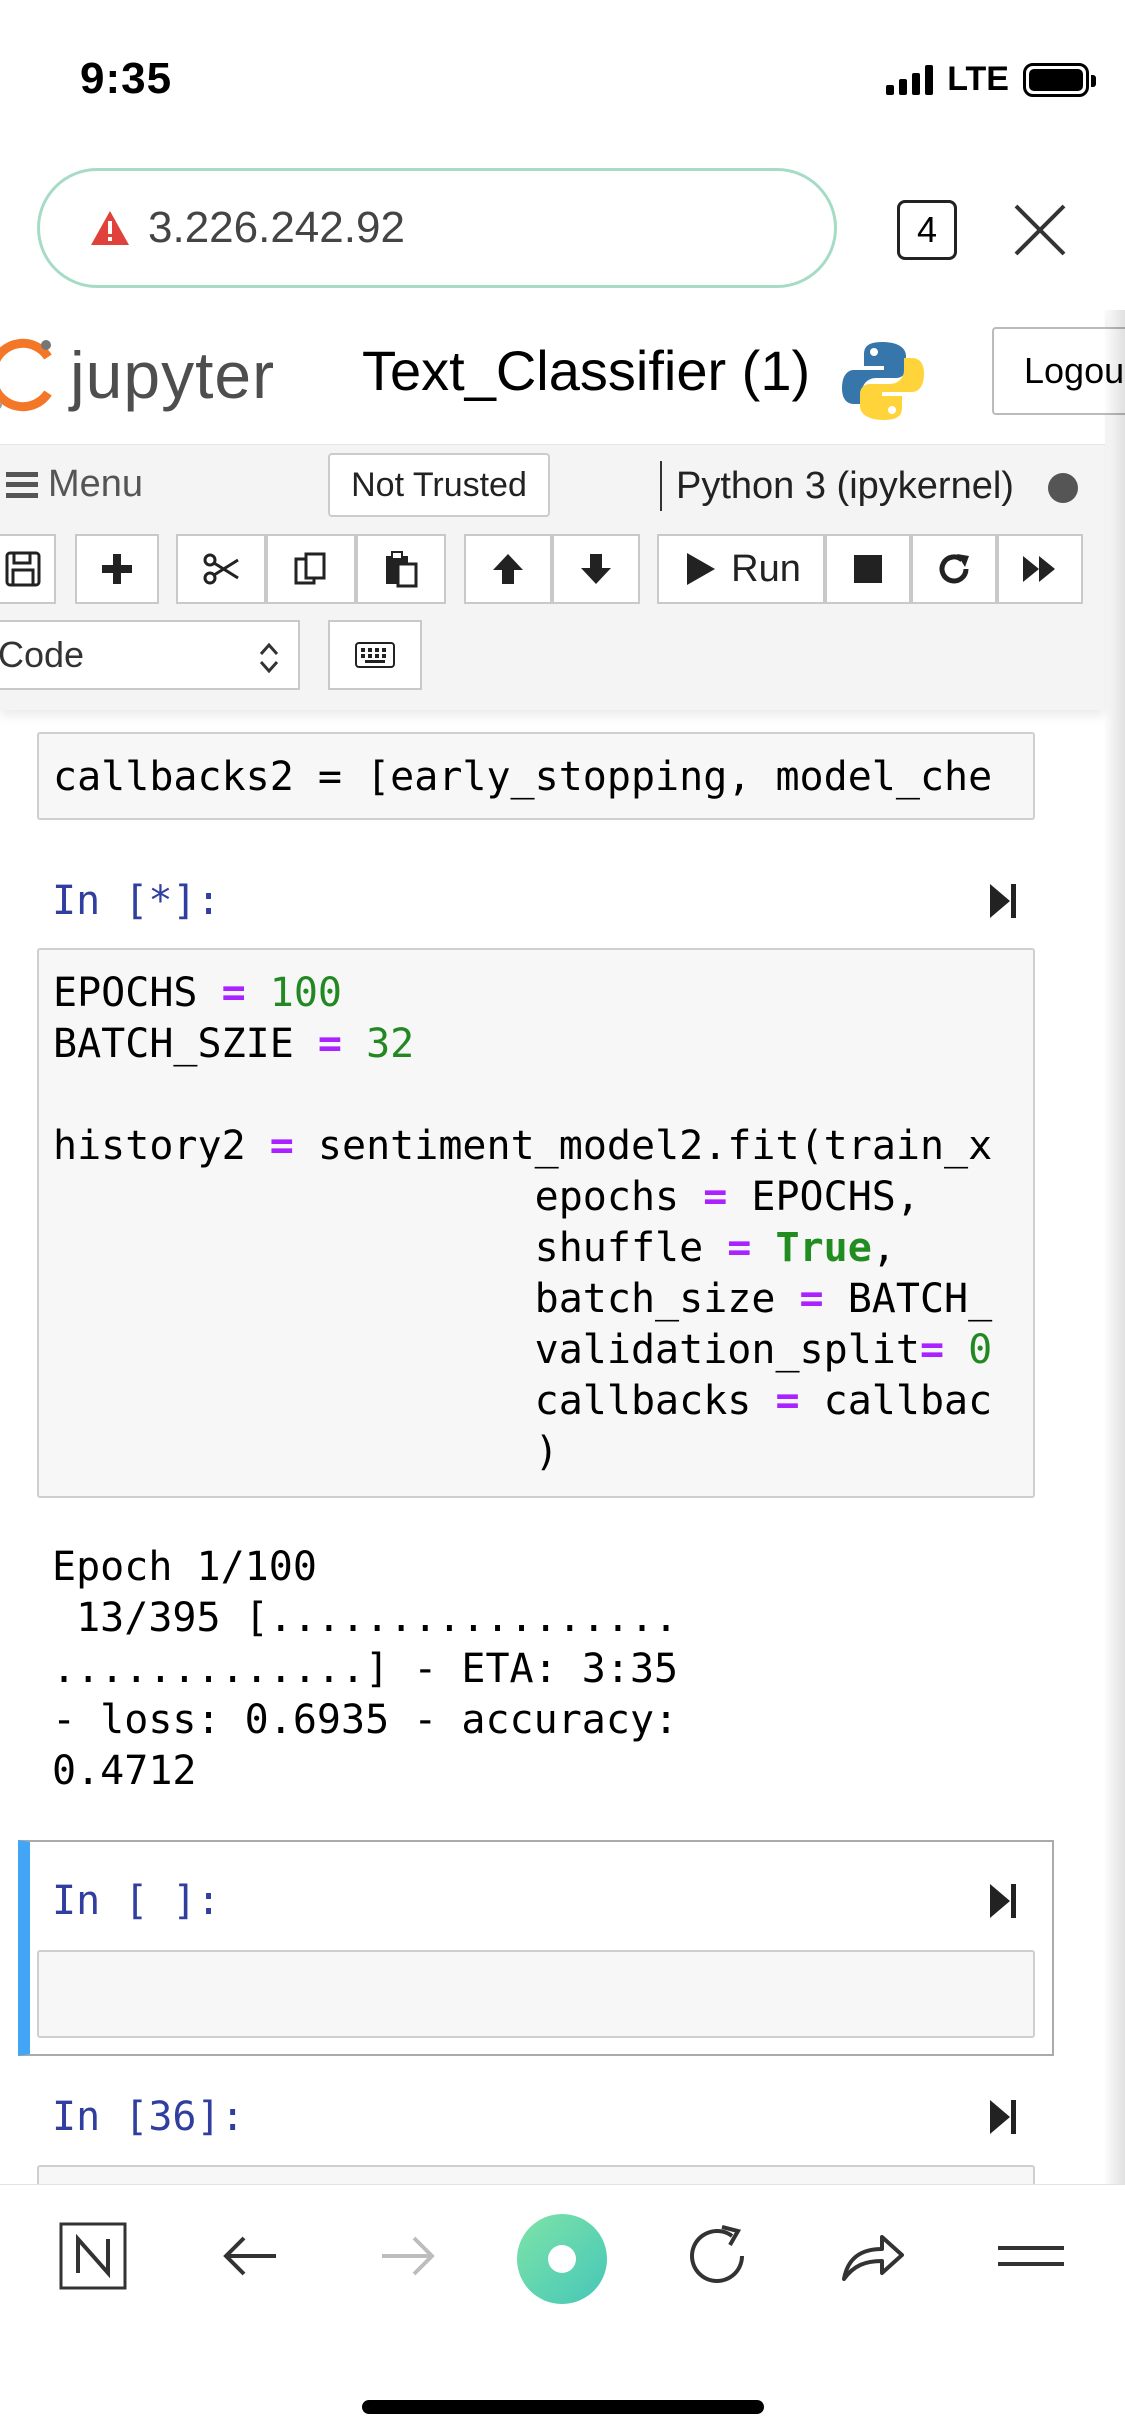  What do you see at coordinates (523, 777) in the screenshot?
I see `code-line: callbacks2 = [early_stopping, model_che` at bounding box center [523, 777].